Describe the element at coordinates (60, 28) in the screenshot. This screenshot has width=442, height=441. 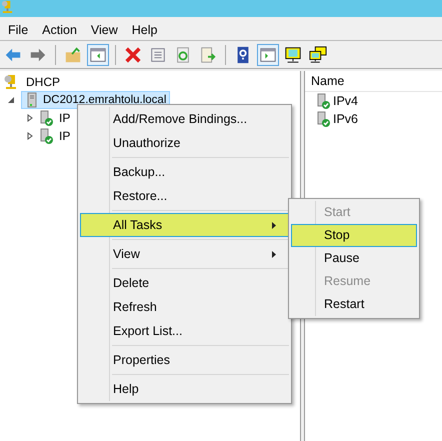
I see `menu-item: Action` at that location.